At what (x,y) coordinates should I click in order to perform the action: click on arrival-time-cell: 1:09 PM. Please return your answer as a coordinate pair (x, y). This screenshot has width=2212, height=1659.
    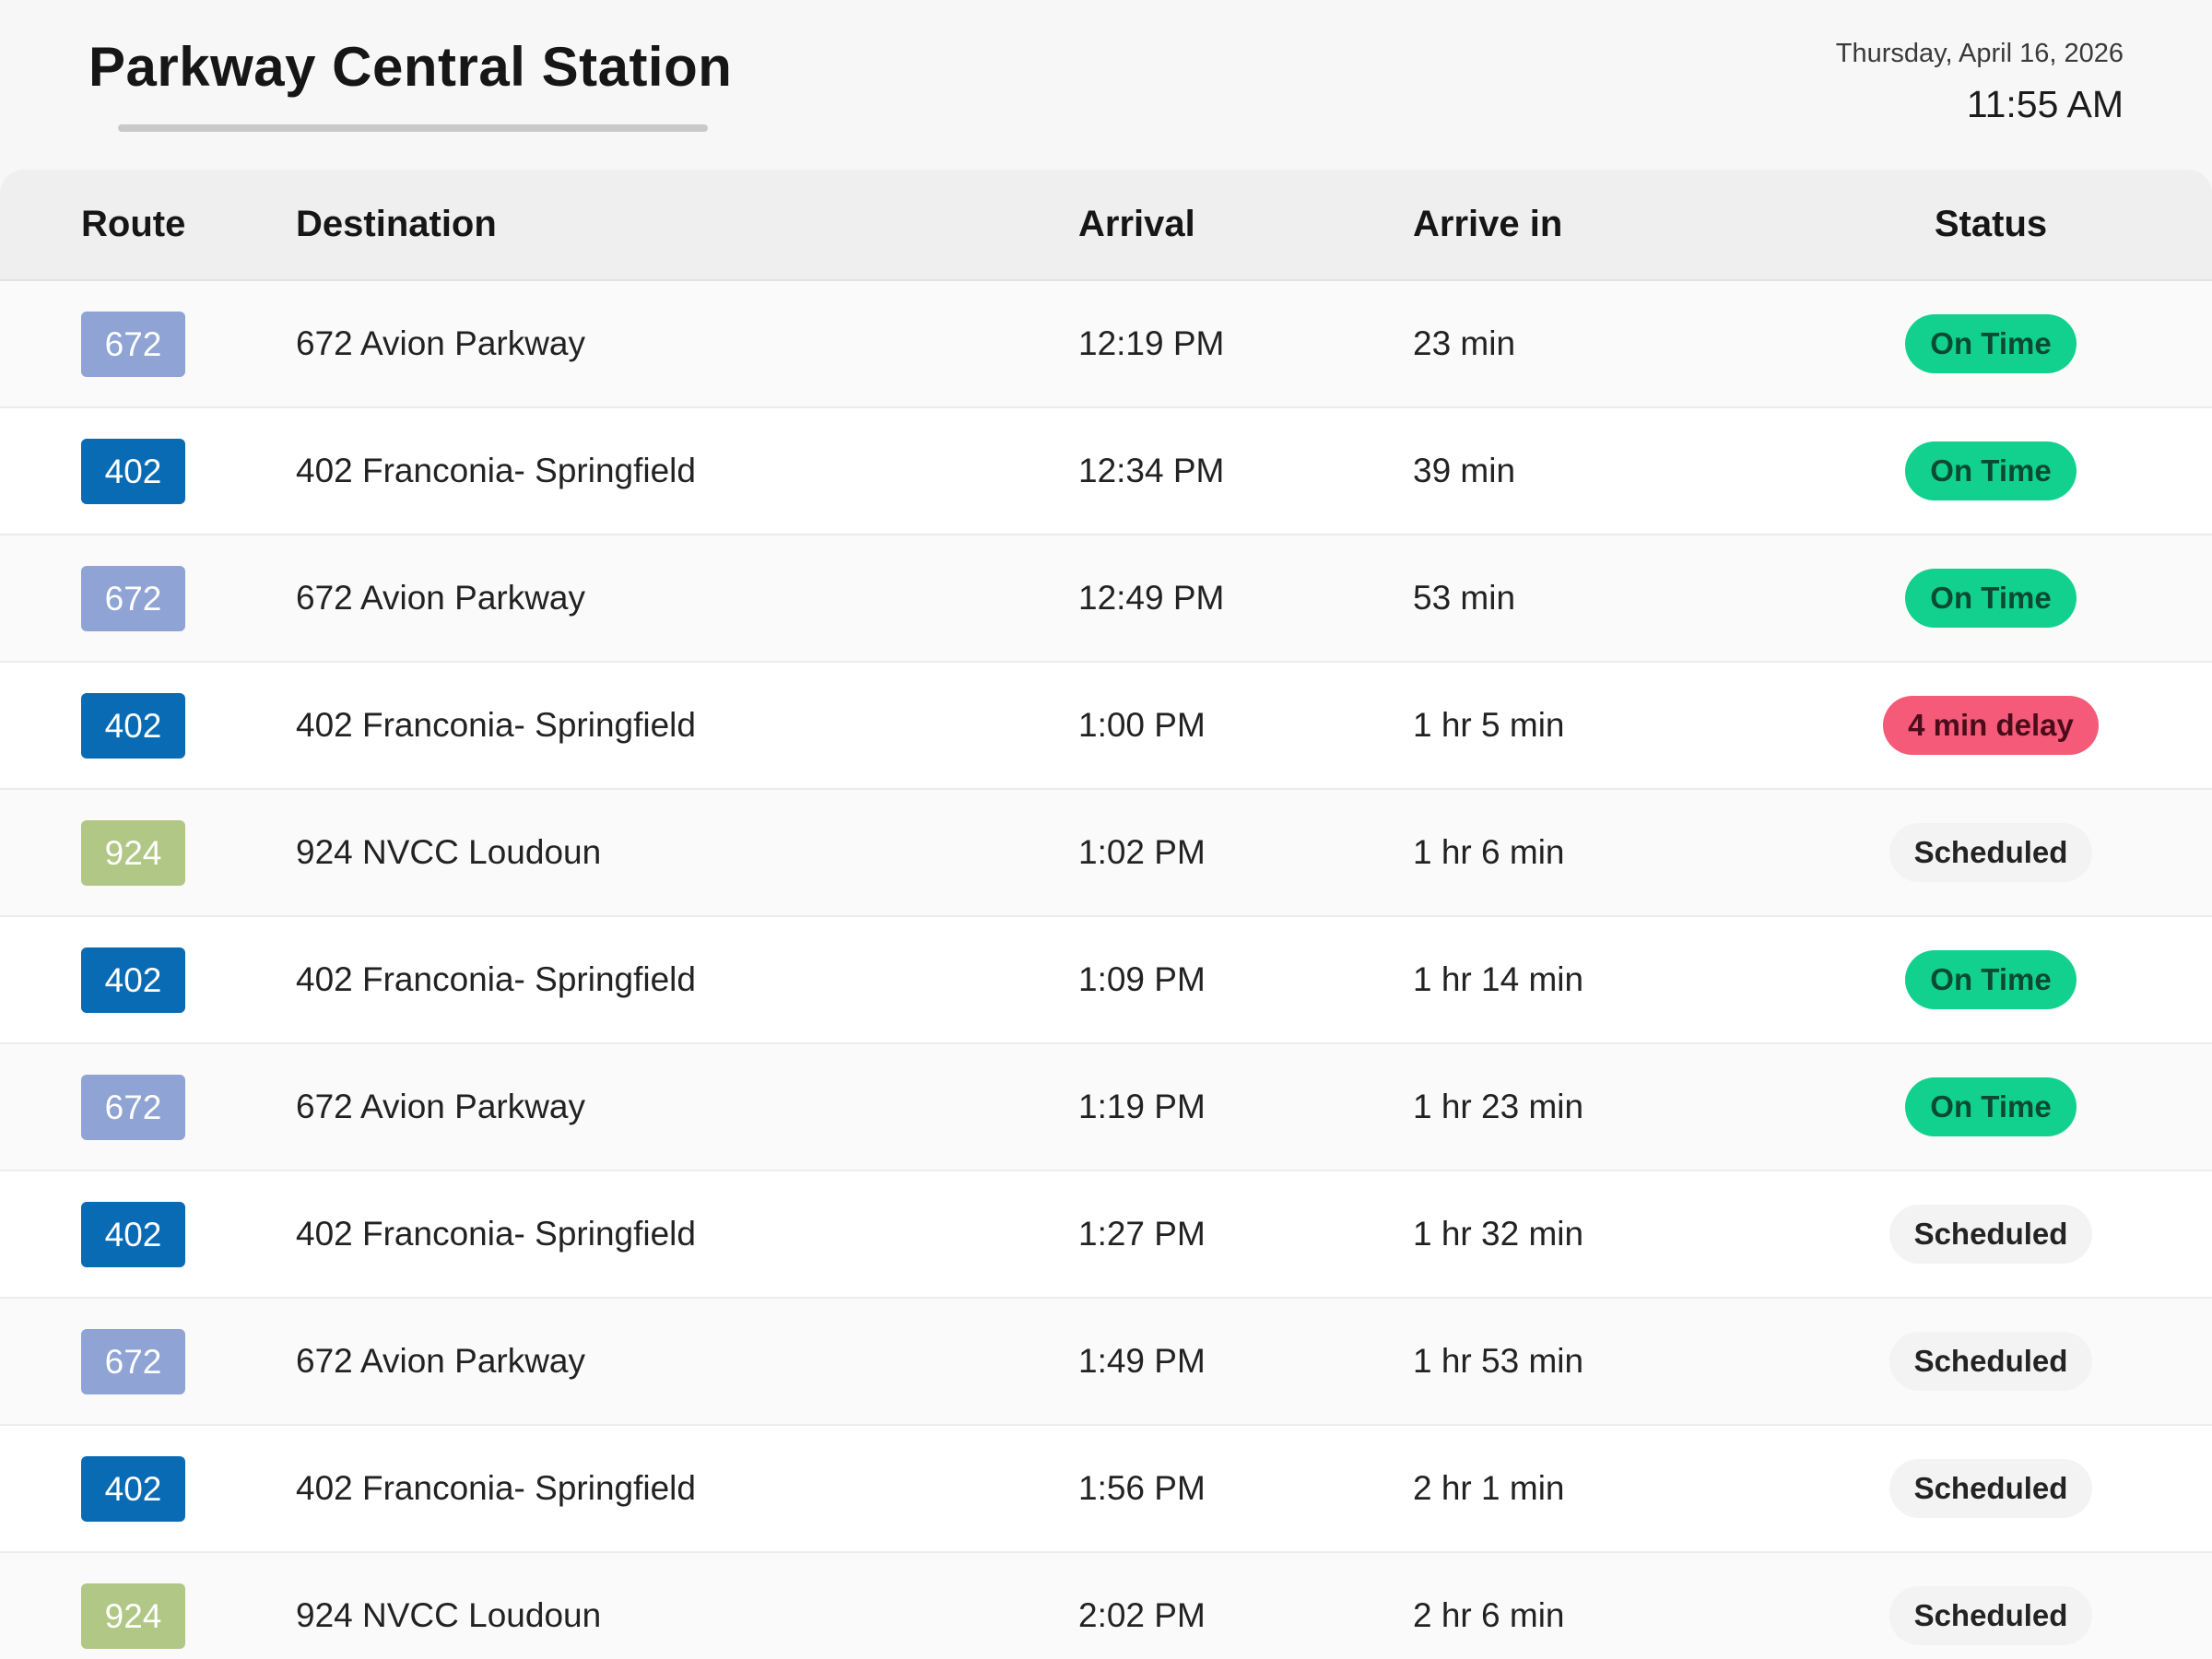
    Looking at the image, I should click on (1142, 979).